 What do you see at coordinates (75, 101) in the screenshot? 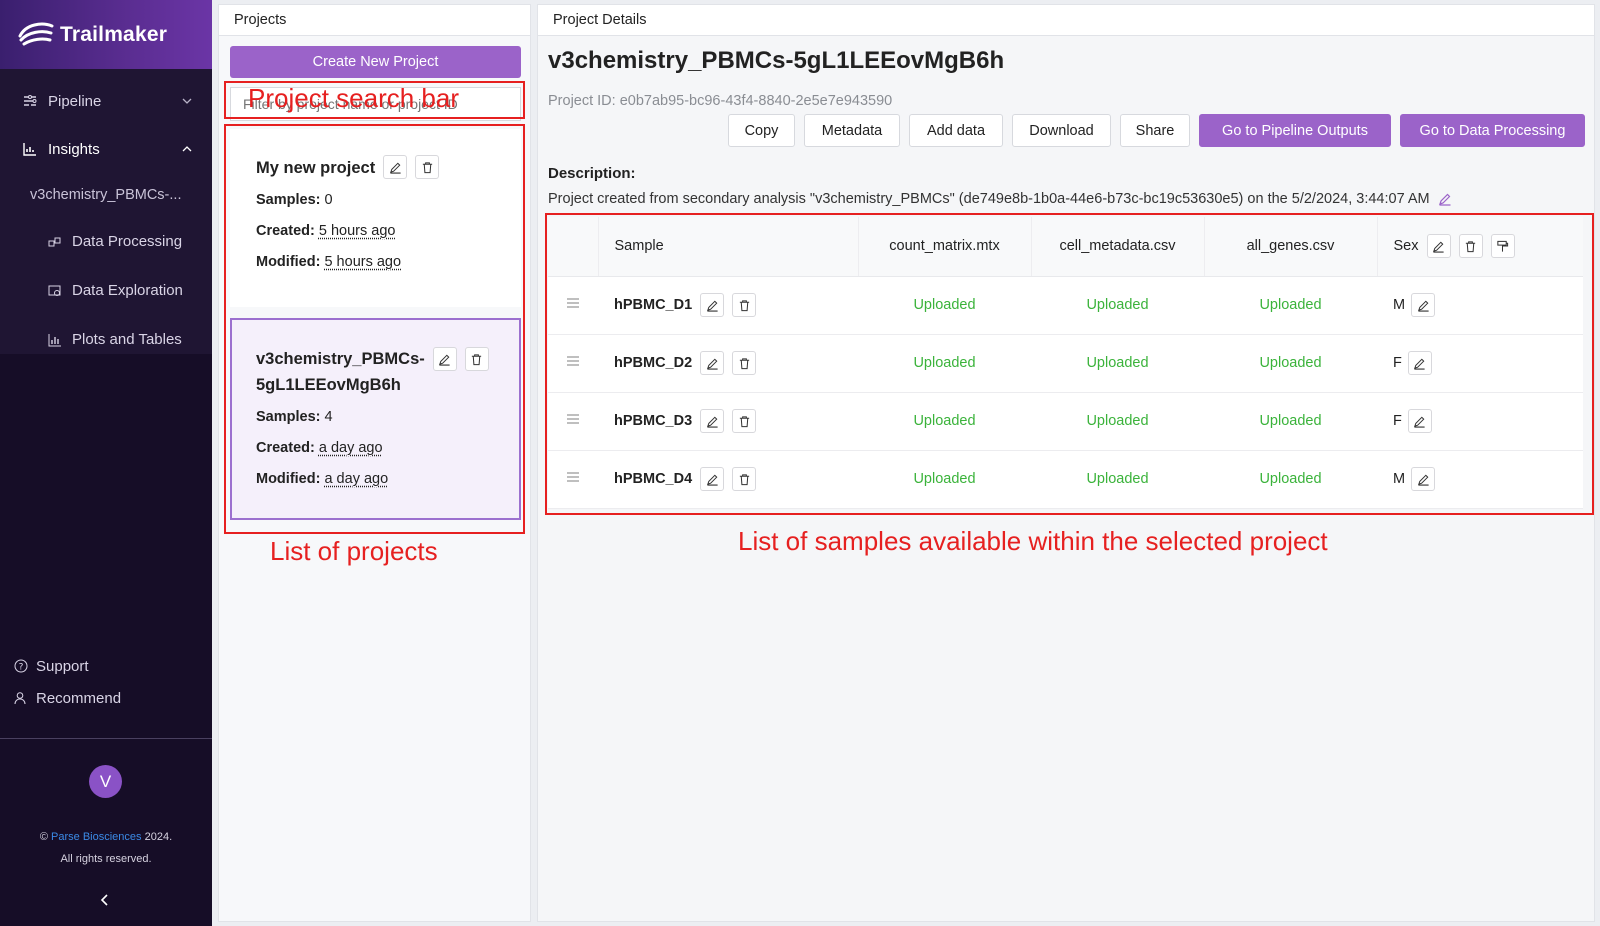
I see `sidebar-item-label: Pipeline` at bounding box center [75, 101].